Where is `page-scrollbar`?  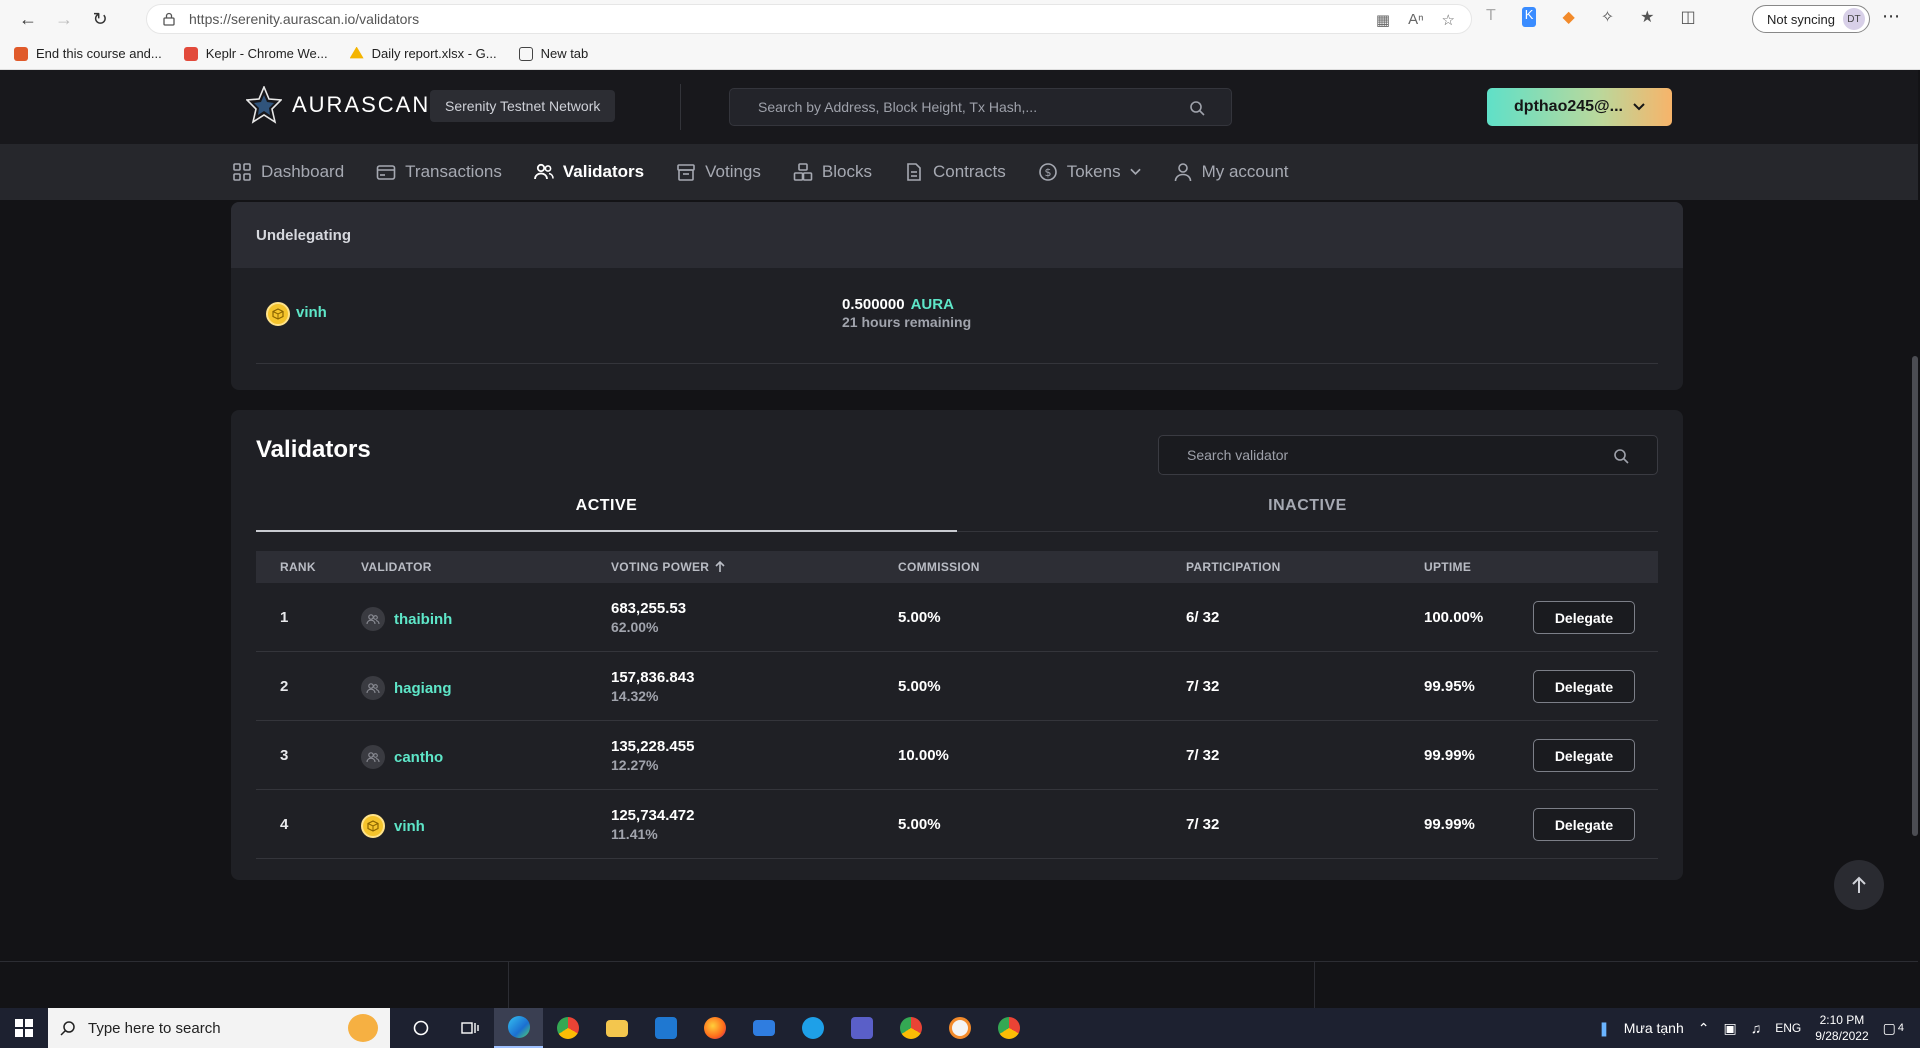 page-scrollbar is located at coordinates (1915, 596).